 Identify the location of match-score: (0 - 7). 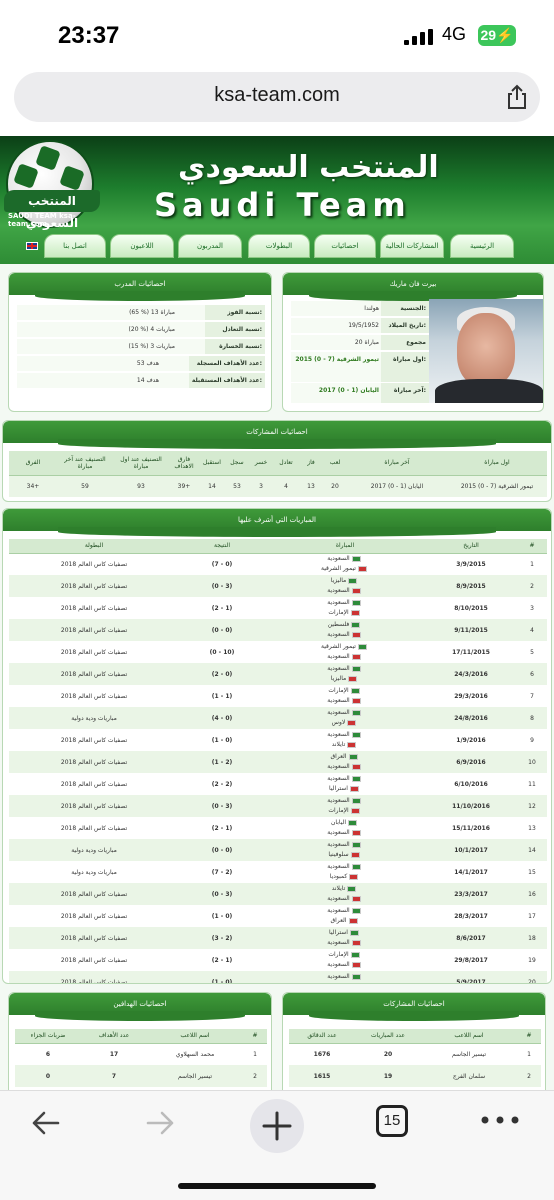
(222, 564).